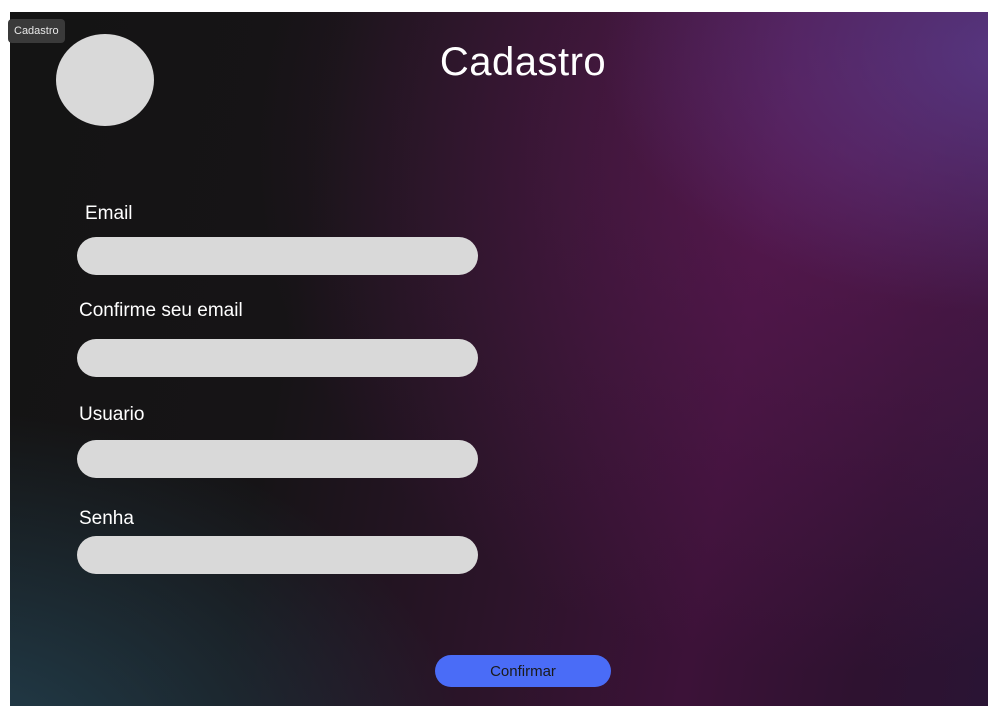 This screenshot has height=706, width=988. What do you see at coordinates (277, 256) in the screenshot?
I see `email-field` at bounding box center [277, 256].